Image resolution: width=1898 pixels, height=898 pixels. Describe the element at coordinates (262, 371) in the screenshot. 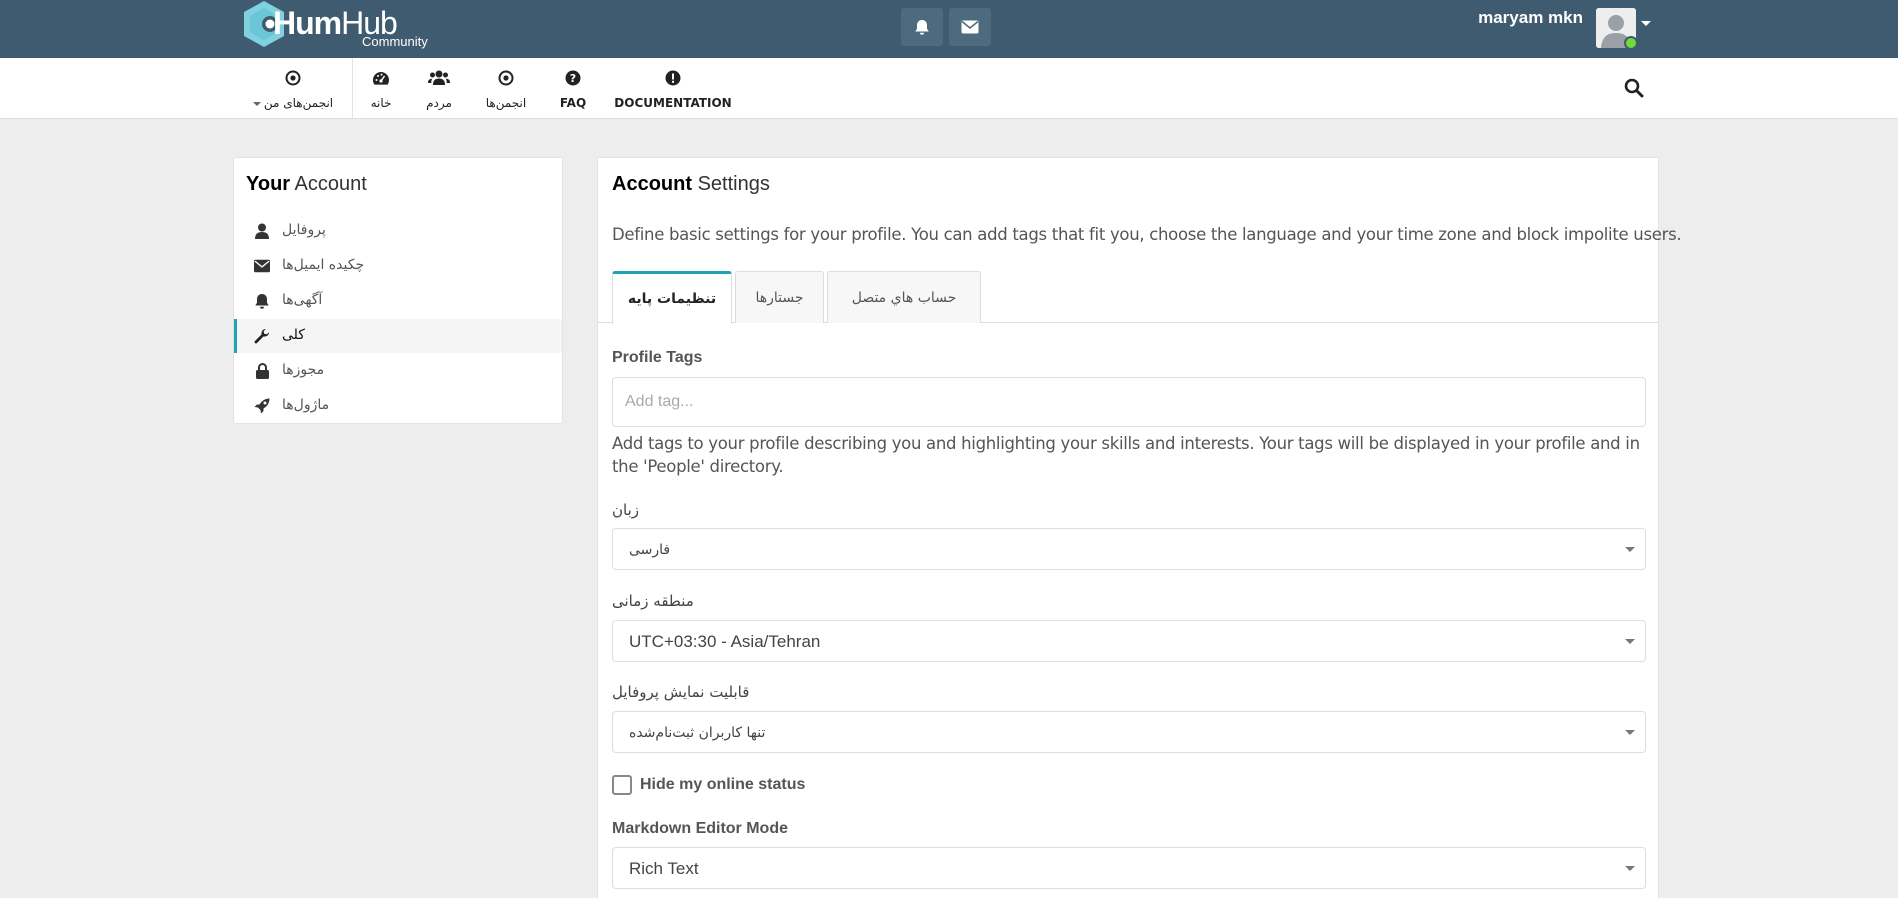

I see `lock-icon` at that location.